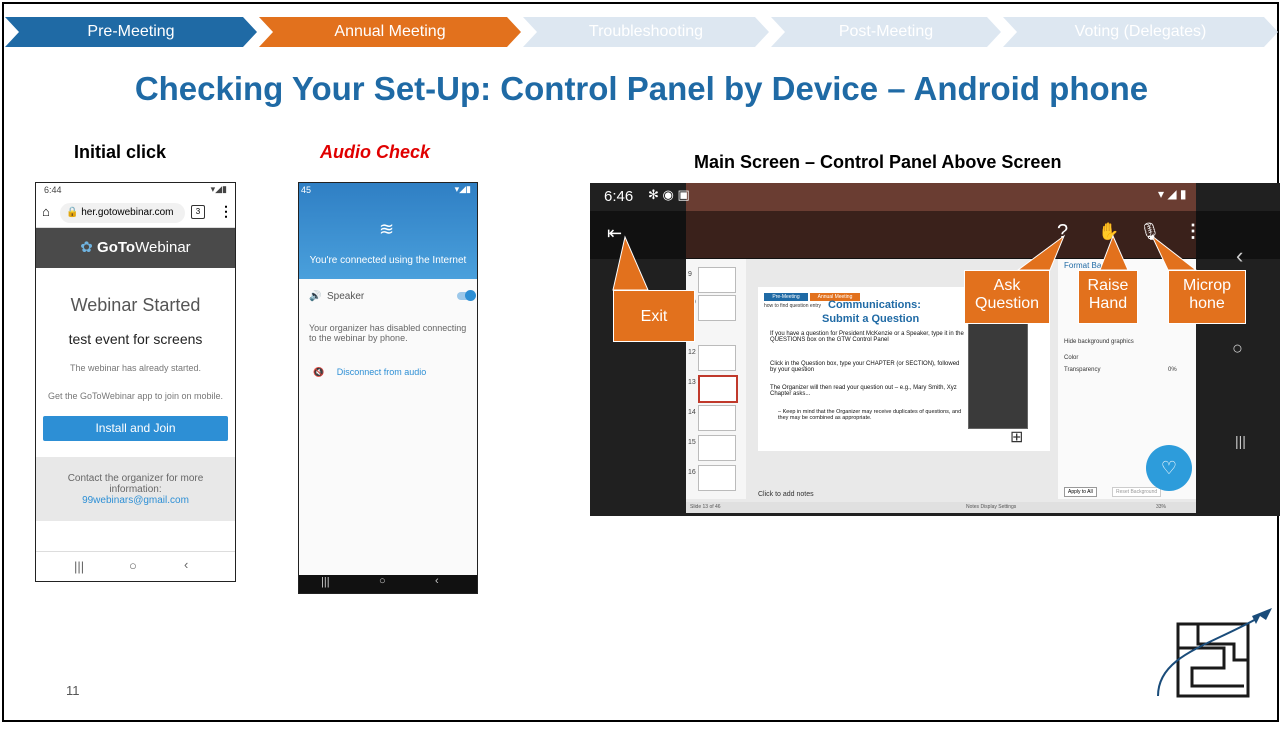 The height and width of the screenshot is (729, 1283). Describe the element at coordinates (1207, 297) in the screenshot. I see `microphone-callout: Microp hone` at that location.